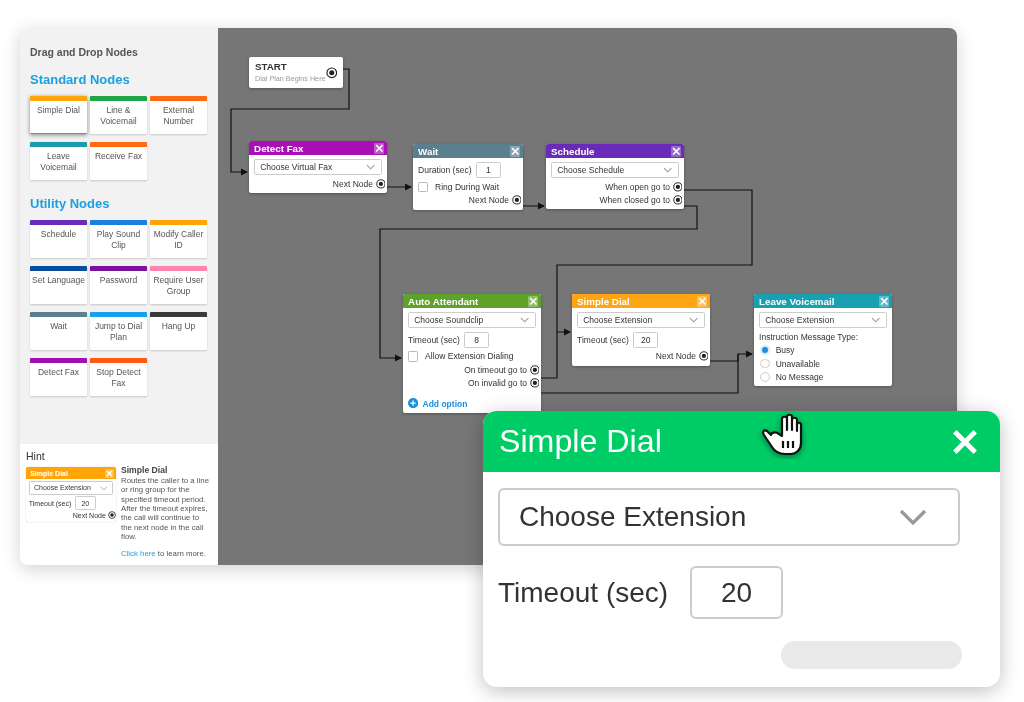 The width and height of the screenshot is (1024, 702). Describe the element at coordinates (443, 301) in the screenshot. I see `node-title: Auto Attendant` at that location.